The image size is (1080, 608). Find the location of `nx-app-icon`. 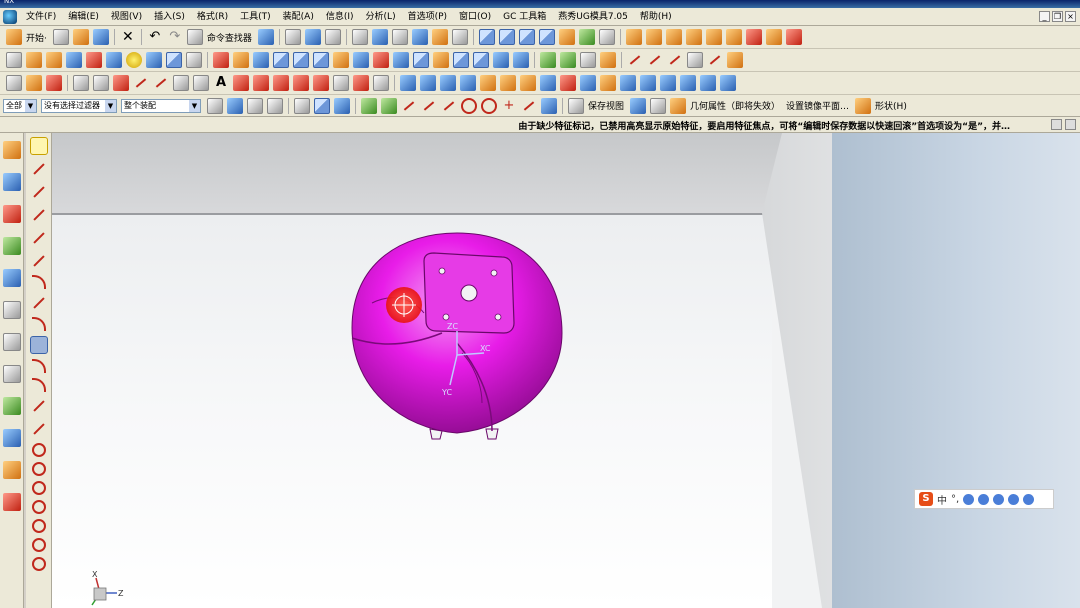

nx-app-icon is located at coordinates (10, 16).